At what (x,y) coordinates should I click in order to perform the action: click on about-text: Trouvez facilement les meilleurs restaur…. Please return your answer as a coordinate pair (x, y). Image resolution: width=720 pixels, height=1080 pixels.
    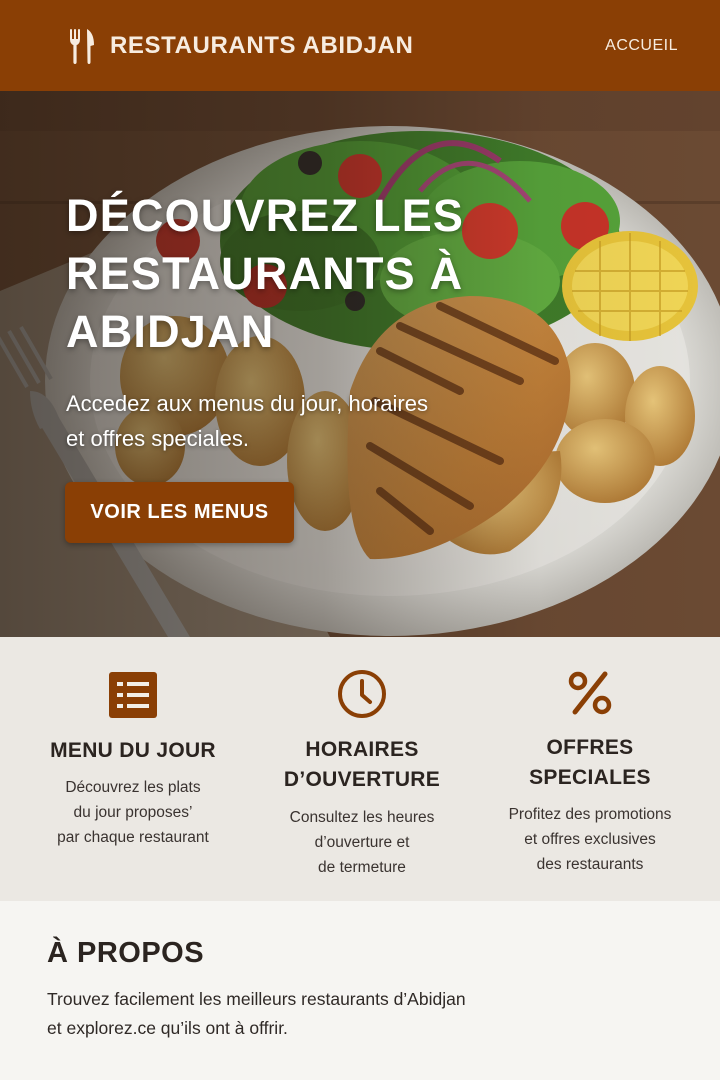
    Looking at the image, I should click on (307, 1014).